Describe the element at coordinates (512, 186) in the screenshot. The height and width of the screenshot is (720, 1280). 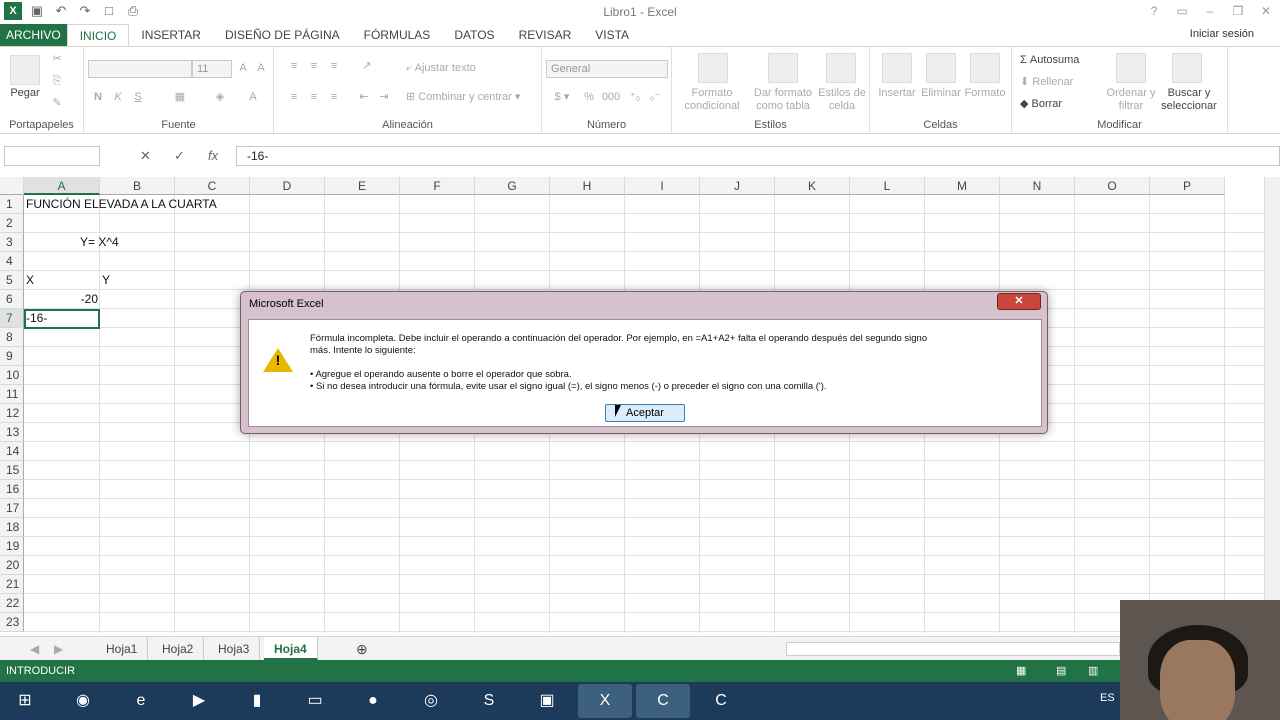
I see `column-header-g: G` at that location.